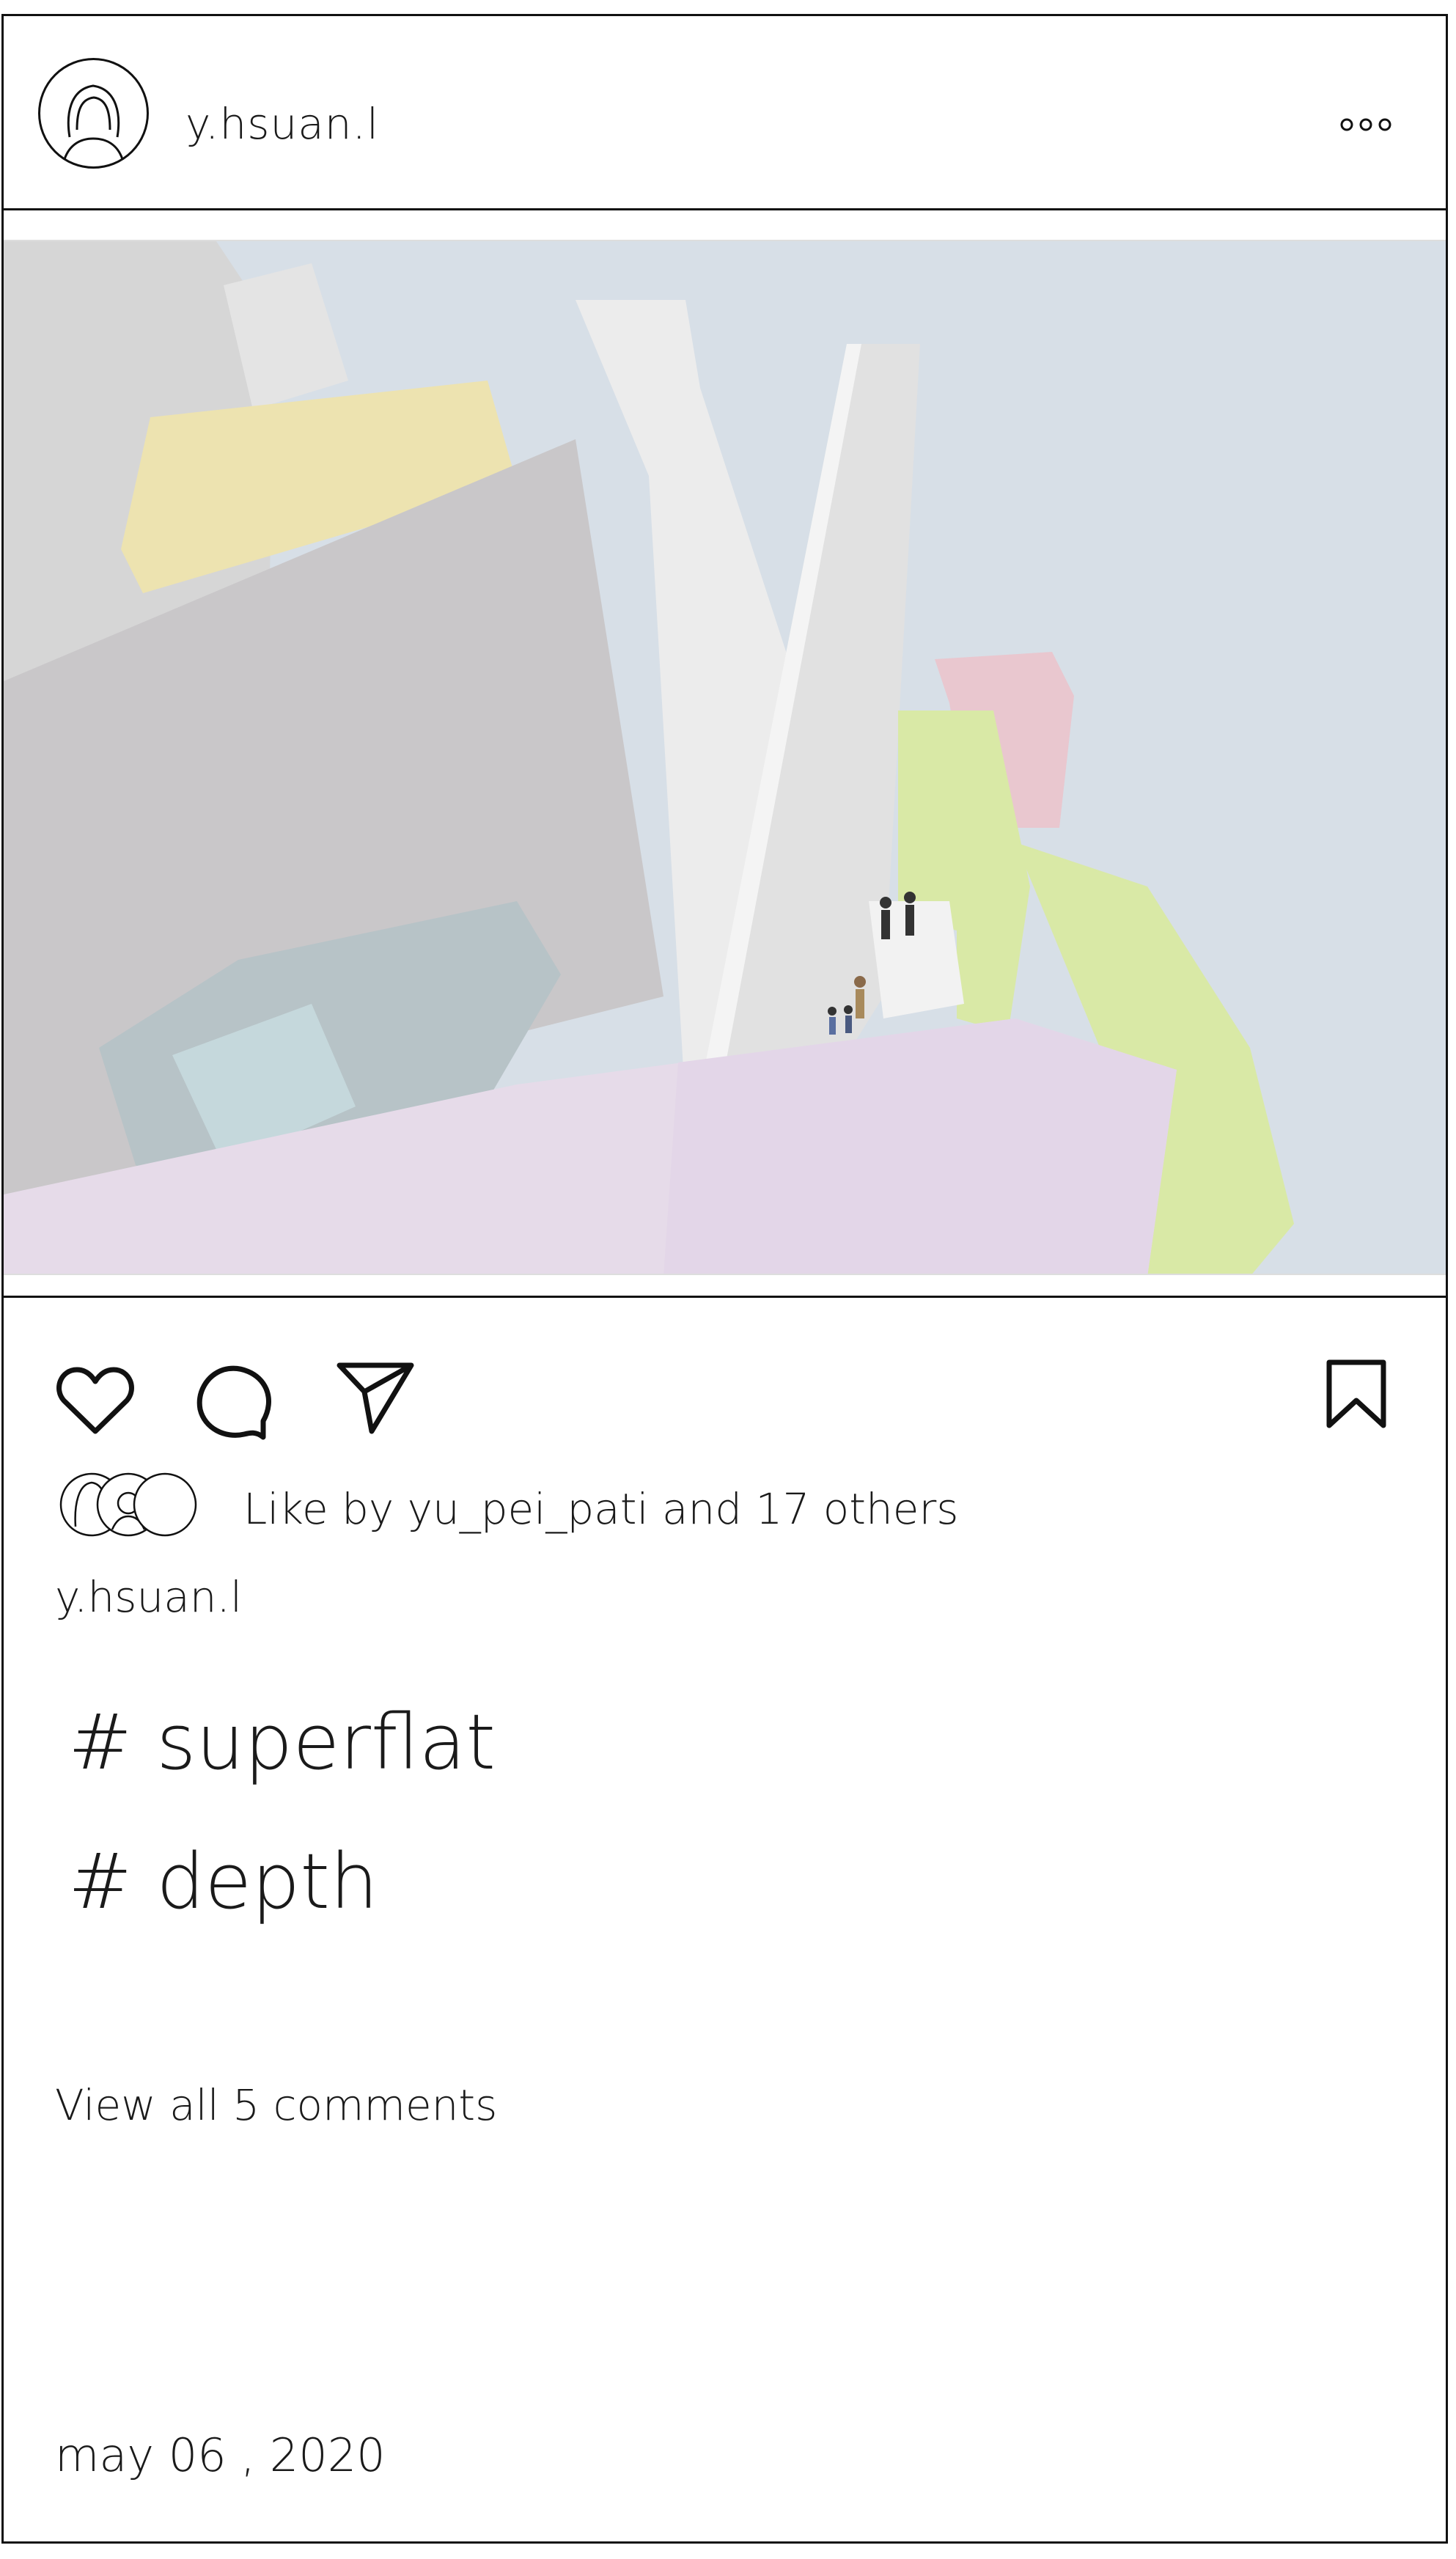 The image size is (1456, 2559). Describe the element at coordinates (601, 1509) in the screenshot. I see `likes-summary: Like by yu_pei_pati and 17 others` at that location.